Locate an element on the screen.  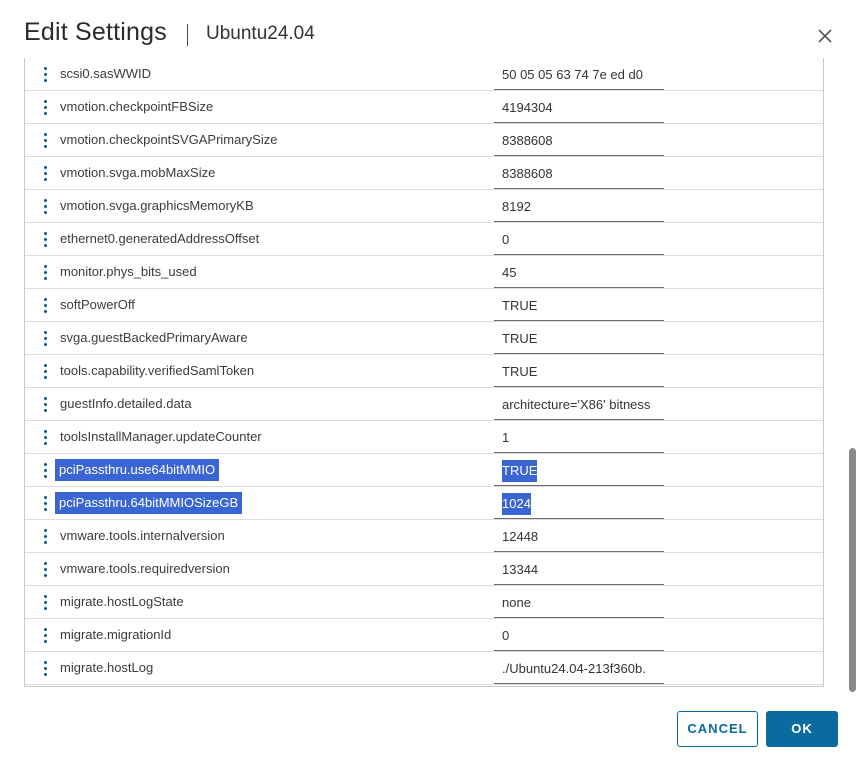
parameter-name: softPowerOff is located at coordinates (97, 304).